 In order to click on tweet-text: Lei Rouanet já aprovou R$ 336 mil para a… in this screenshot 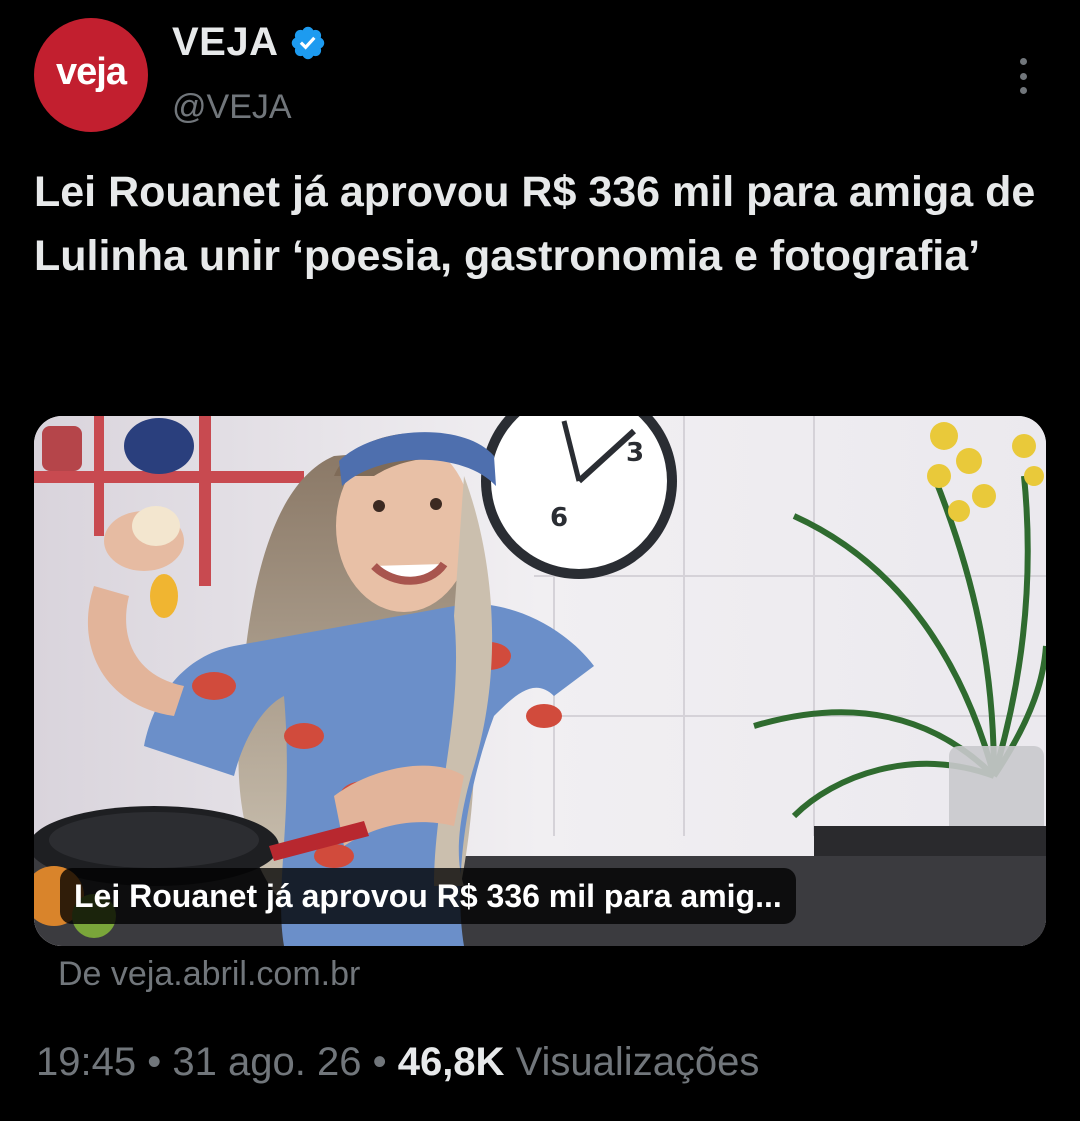, I will do `click(535, 224)`.